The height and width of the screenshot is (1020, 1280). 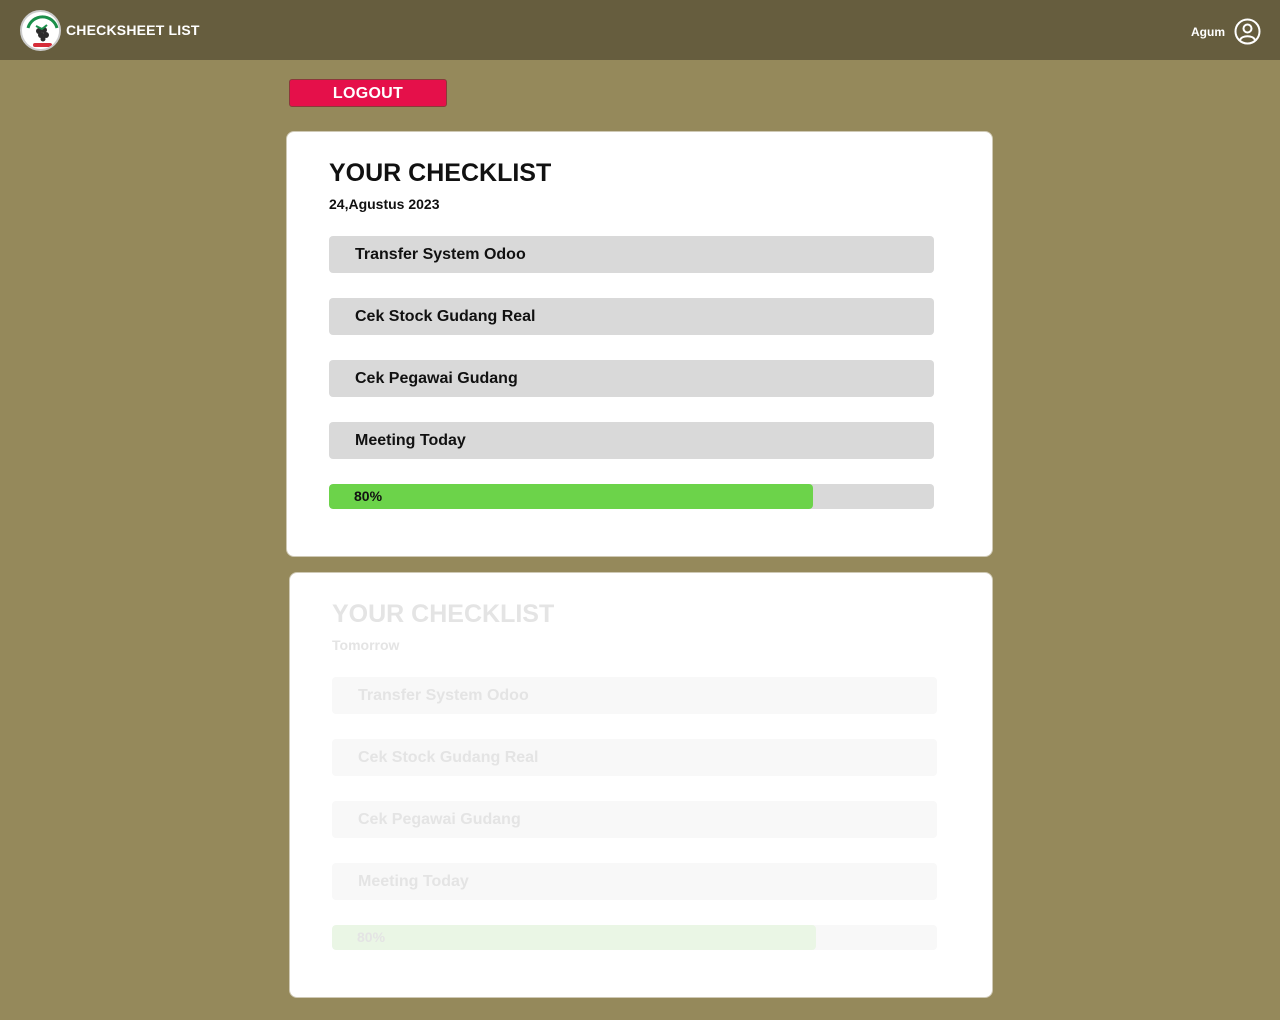 I want to click on username-label: Agum, so click(x=1208, y=32).